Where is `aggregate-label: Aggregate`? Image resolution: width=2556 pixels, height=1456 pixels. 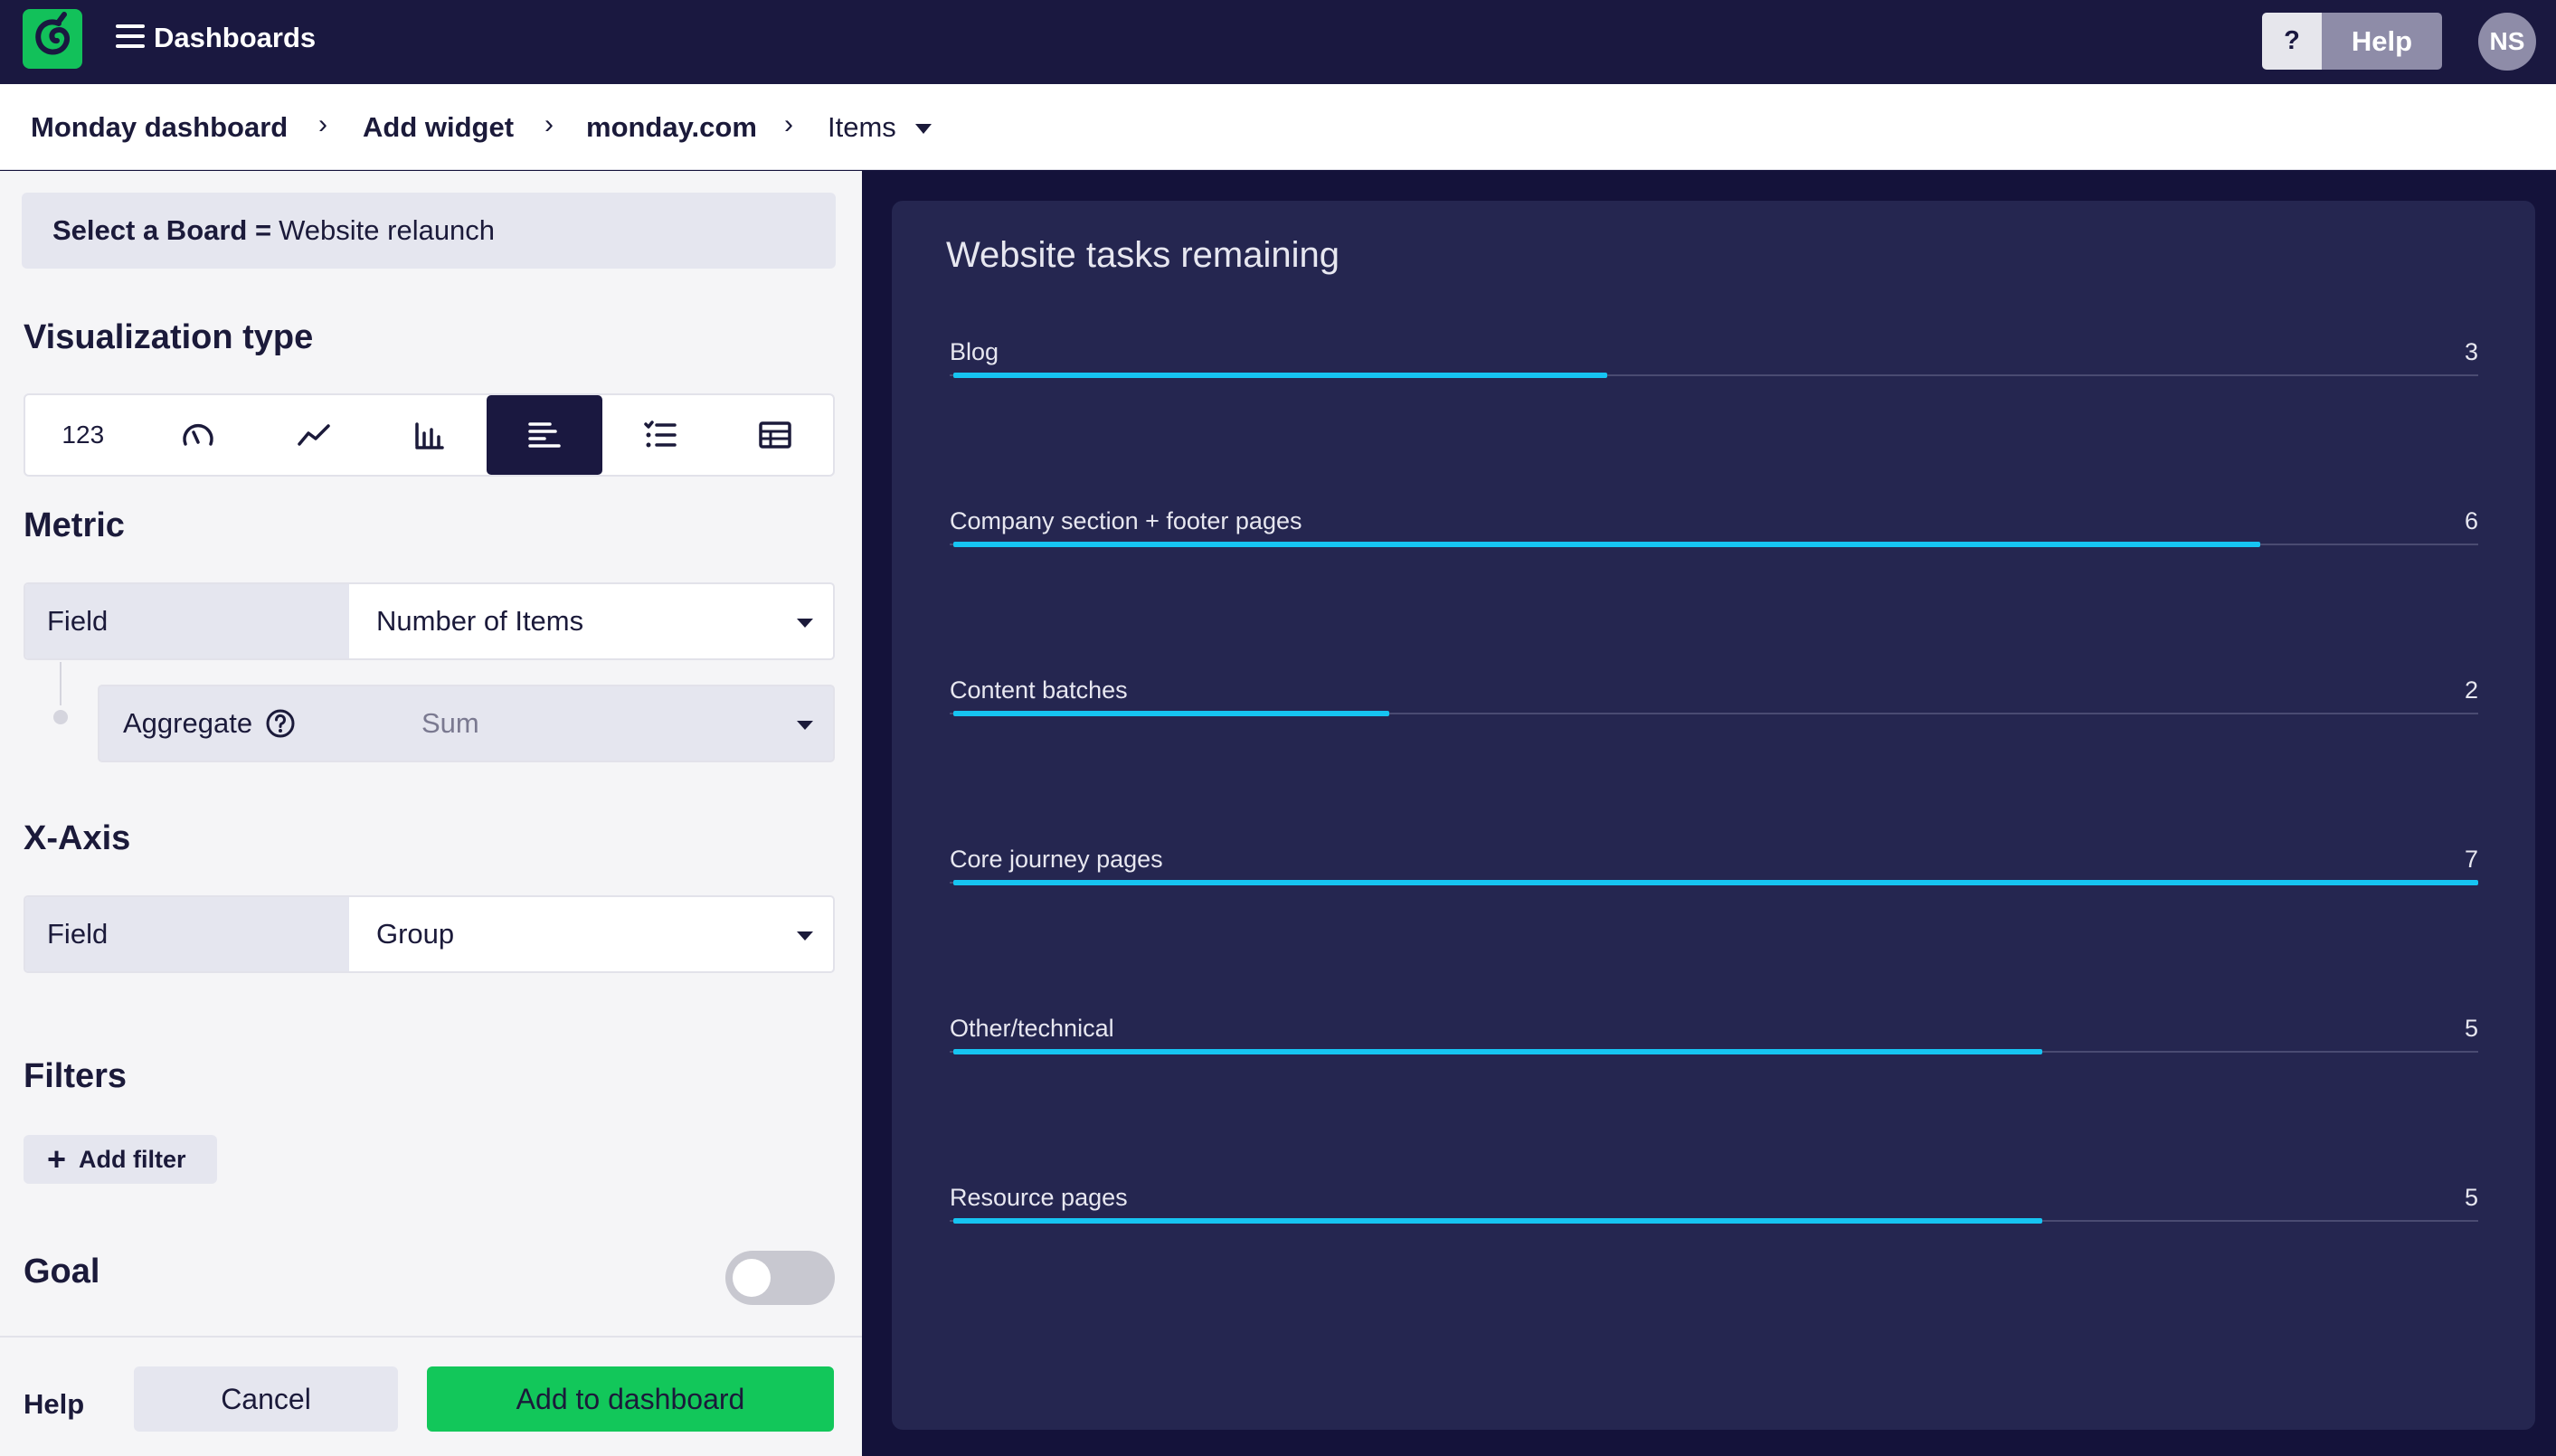 aggregate-label: Aggregate is located at coordinates (247, 724).